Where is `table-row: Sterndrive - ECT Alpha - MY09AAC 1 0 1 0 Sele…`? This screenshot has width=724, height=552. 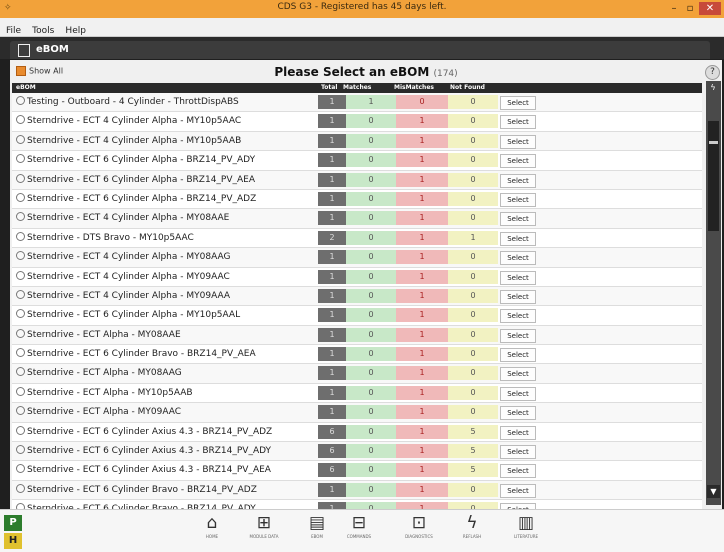
table-row: Sterndrive - ECT Alpha - MY09AAC 1 0 1 0 Sele… is located at coordinates (357, 413).